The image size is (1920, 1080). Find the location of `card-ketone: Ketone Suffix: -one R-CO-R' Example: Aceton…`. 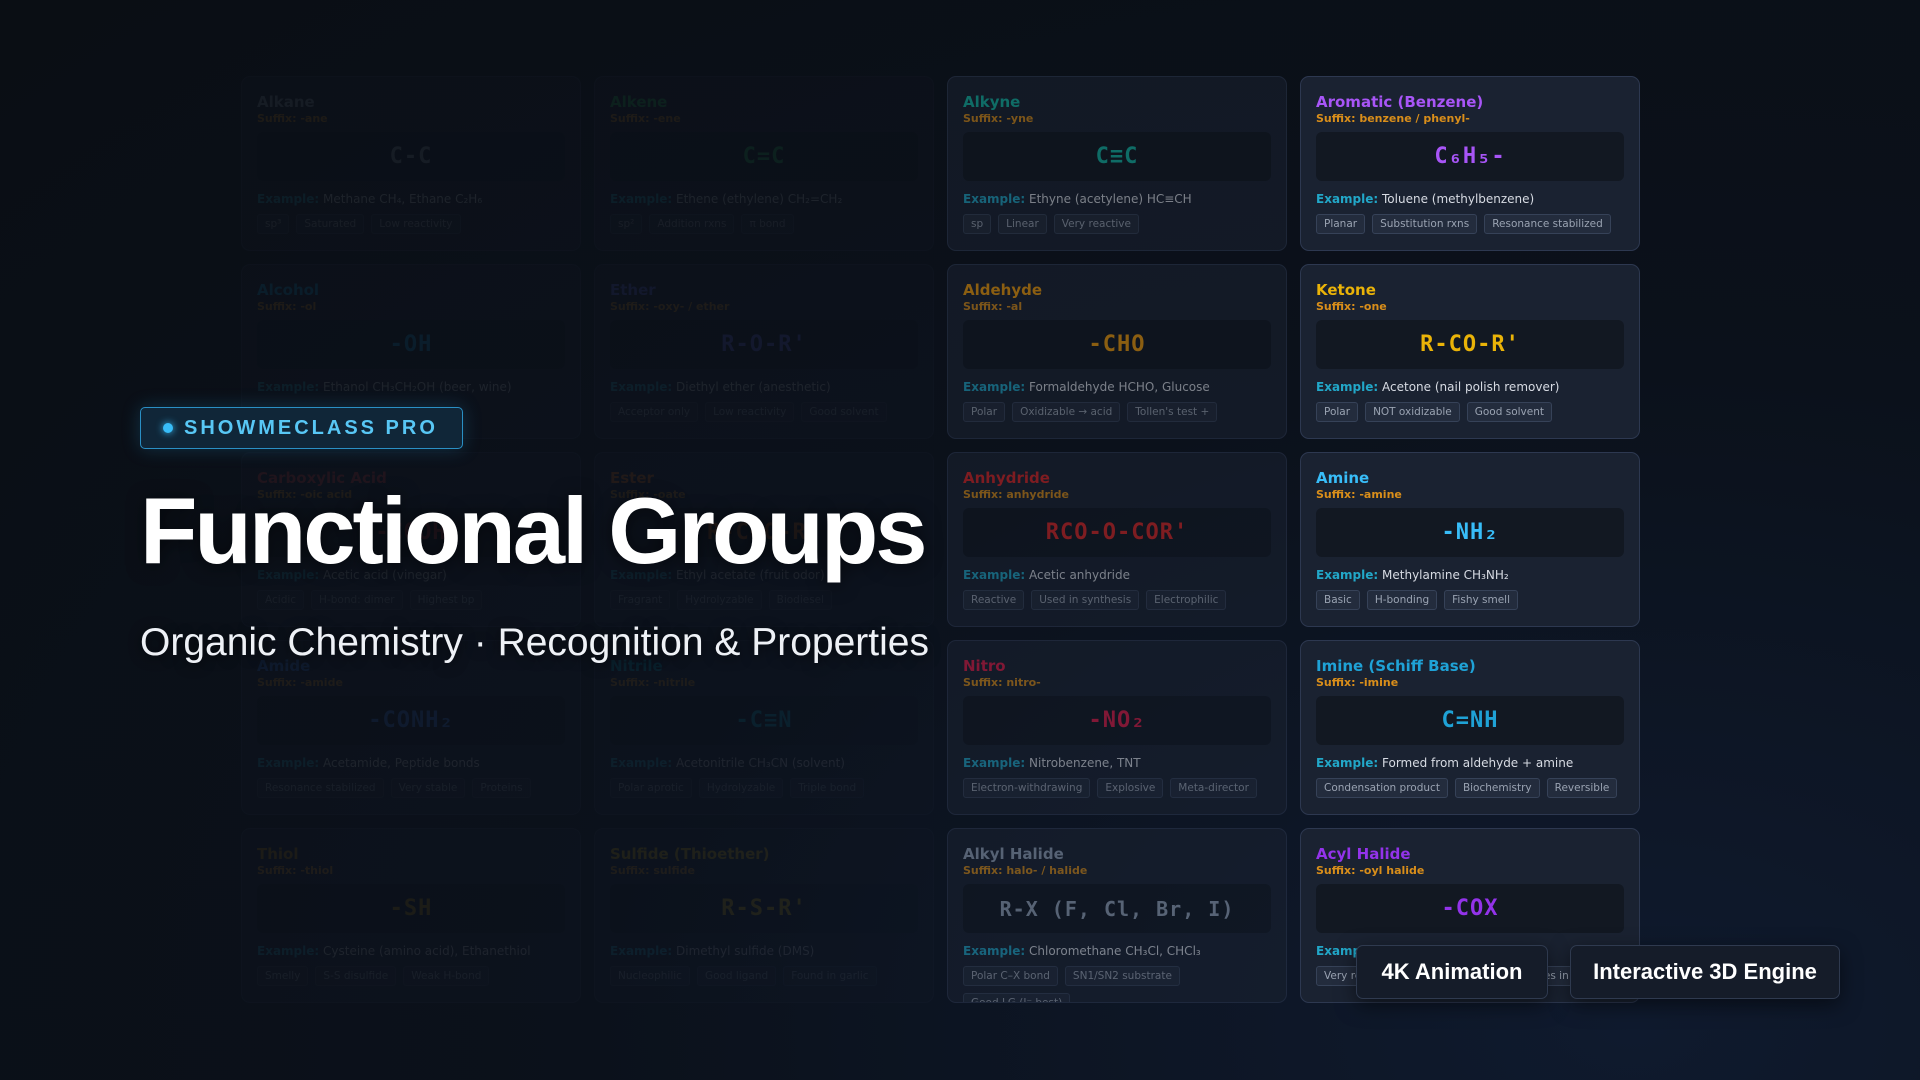

card-ketone: Ketone Suffix: -one R-CO-R' Example: Aceton… is located at coordinates (1470, 351).